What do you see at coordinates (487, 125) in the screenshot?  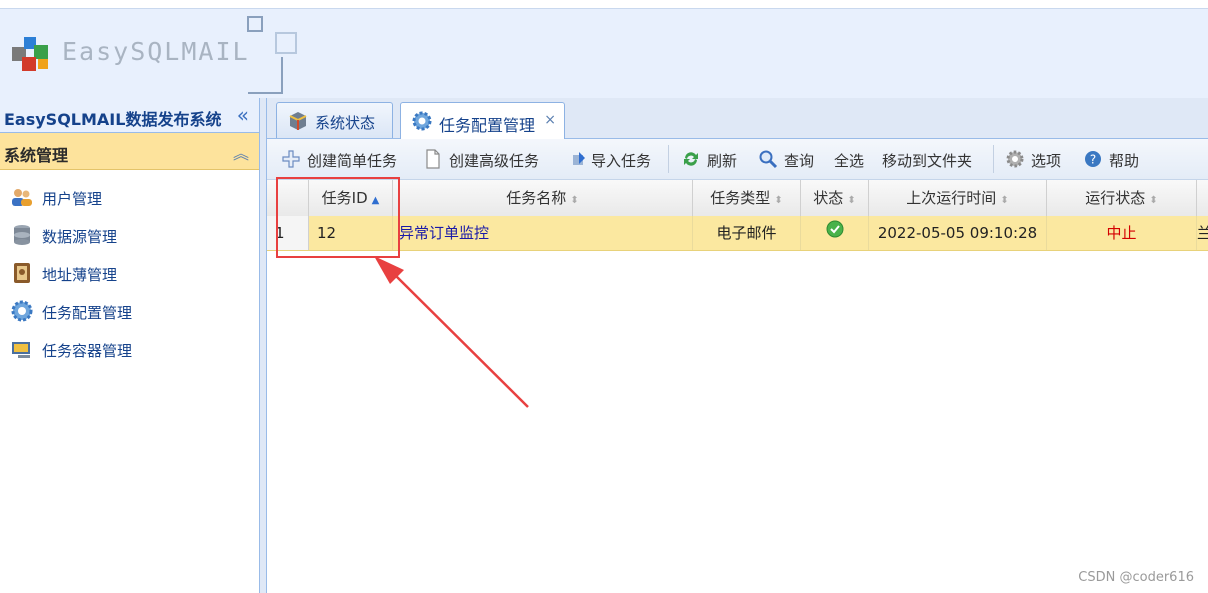 I see `tab-label: 任务配置管理` at bounding box center [487, 125].